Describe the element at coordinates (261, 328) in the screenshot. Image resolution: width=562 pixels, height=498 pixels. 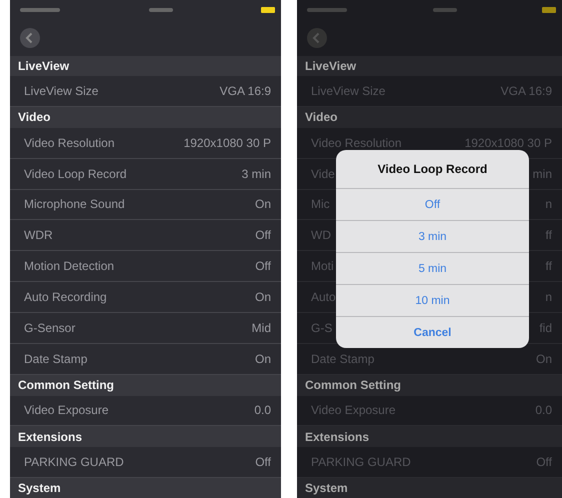
I see `setting-value: Mid` at that location.